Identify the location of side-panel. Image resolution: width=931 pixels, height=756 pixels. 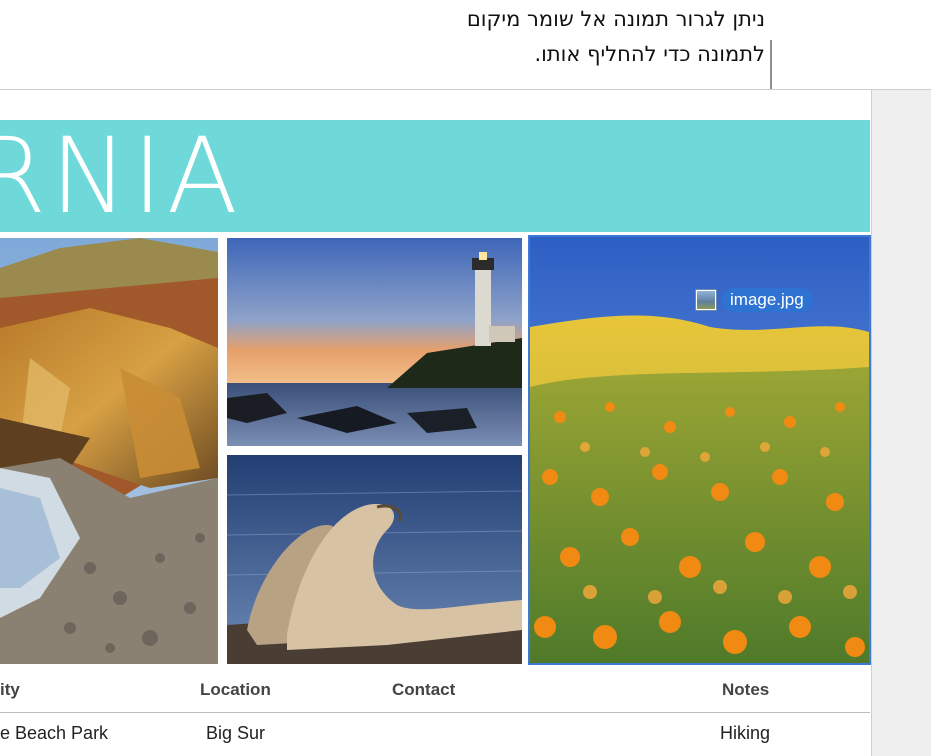
(901, 422).